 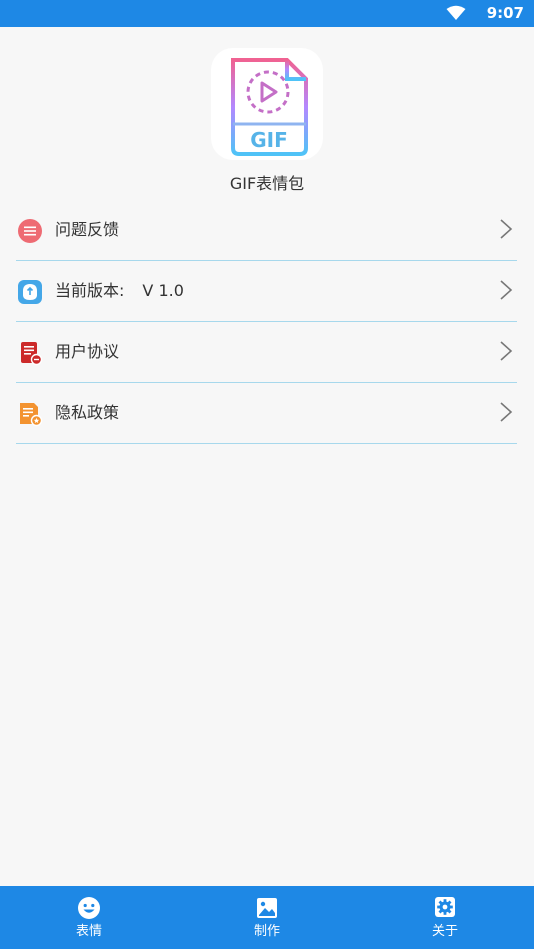 I want to click on tab-make: 制作, so click(x=267, y=917).